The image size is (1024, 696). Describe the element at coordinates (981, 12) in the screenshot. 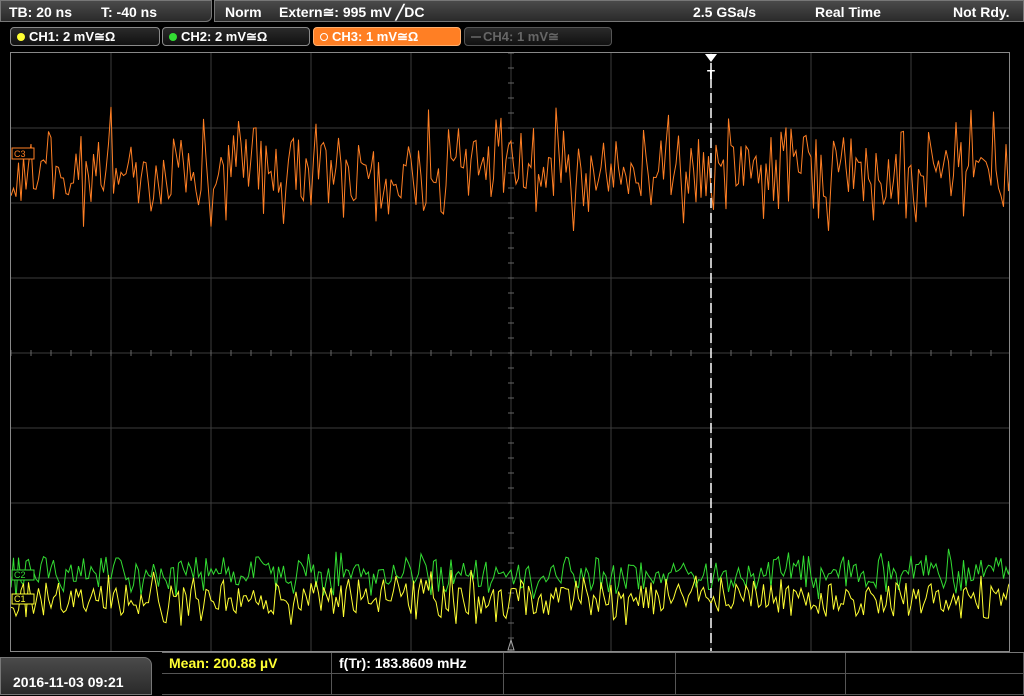

I see `acquisition-status: Not Rdy.` at that location.